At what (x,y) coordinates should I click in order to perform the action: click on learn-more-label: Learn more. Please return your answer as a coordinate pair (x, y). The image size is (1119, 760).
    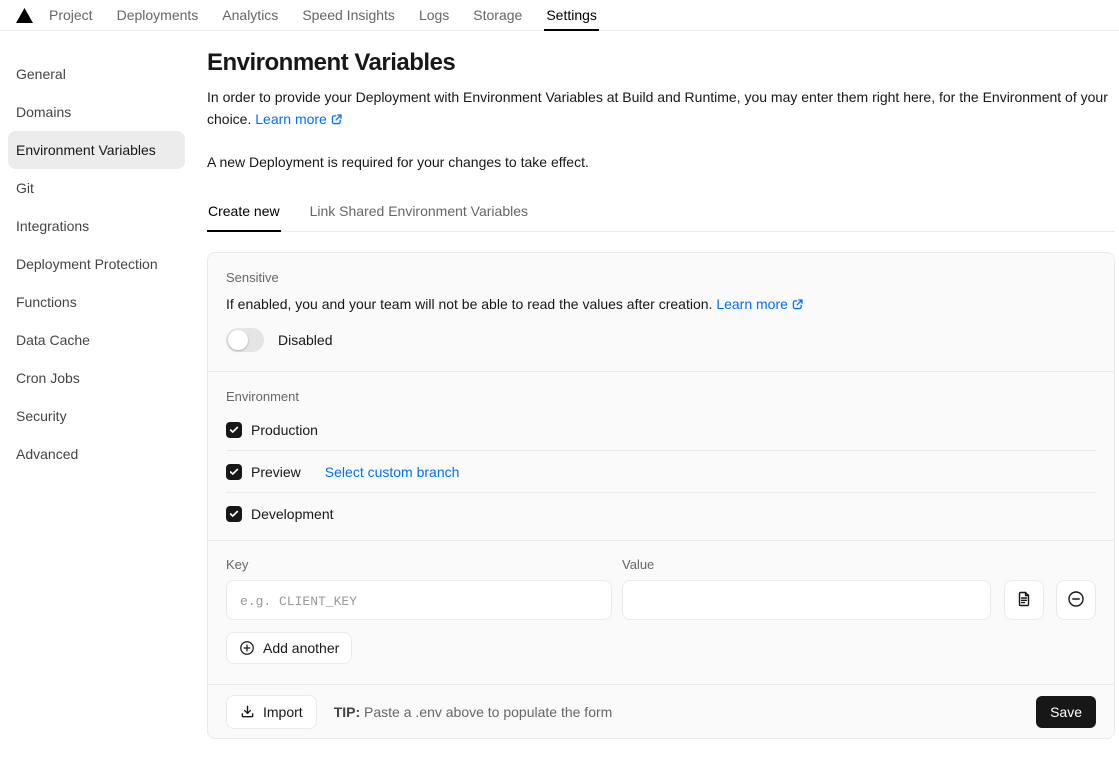
    Looking at the image, I should click on (291, 119).